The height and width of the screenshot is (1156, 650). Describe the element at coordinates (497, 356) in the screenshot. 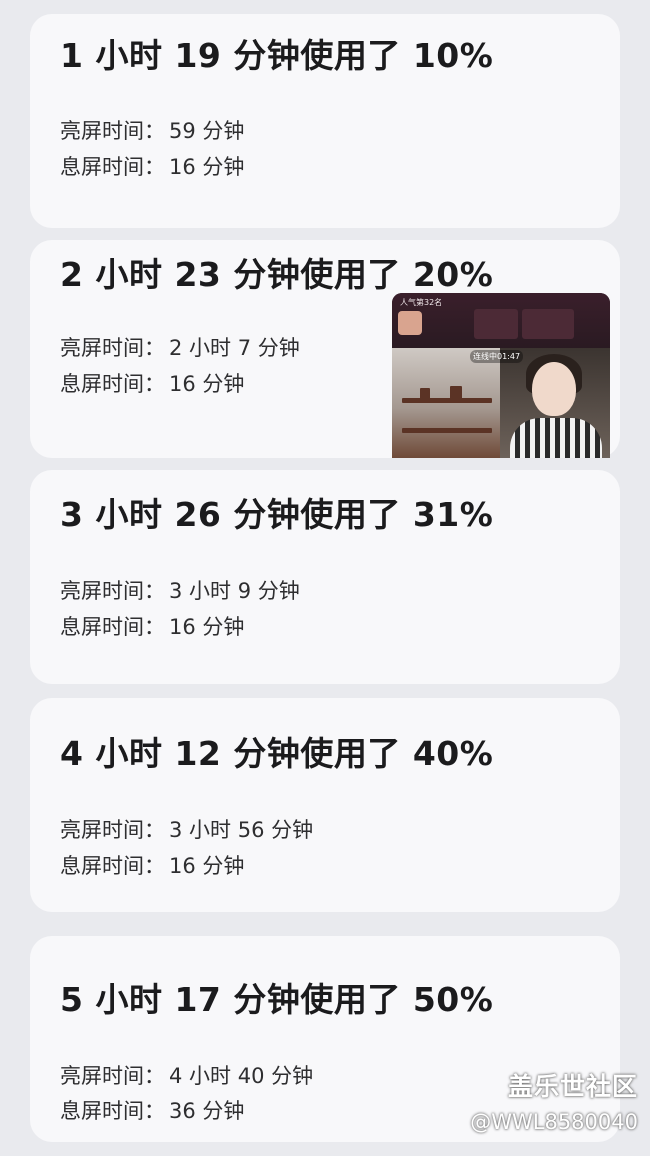

I see `connection-timer: 连线中01:47` at that location.